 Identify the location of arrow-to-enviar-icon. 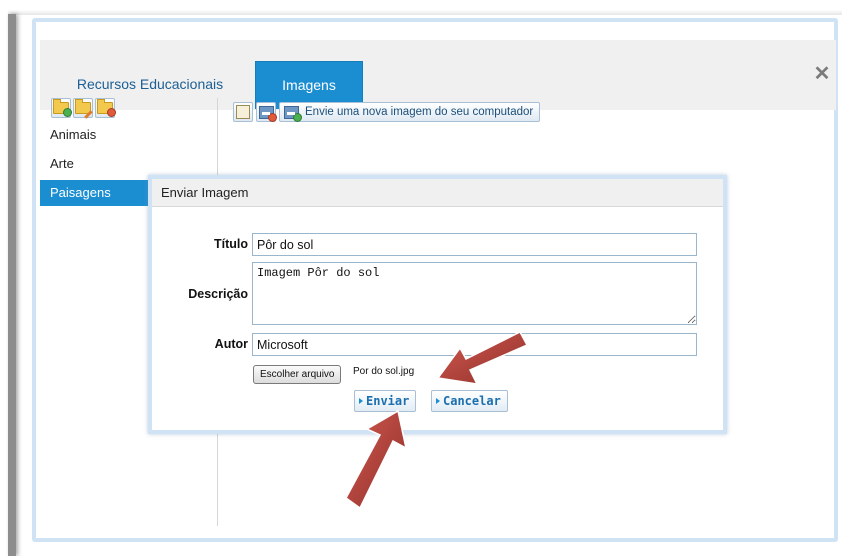
(376, 459).